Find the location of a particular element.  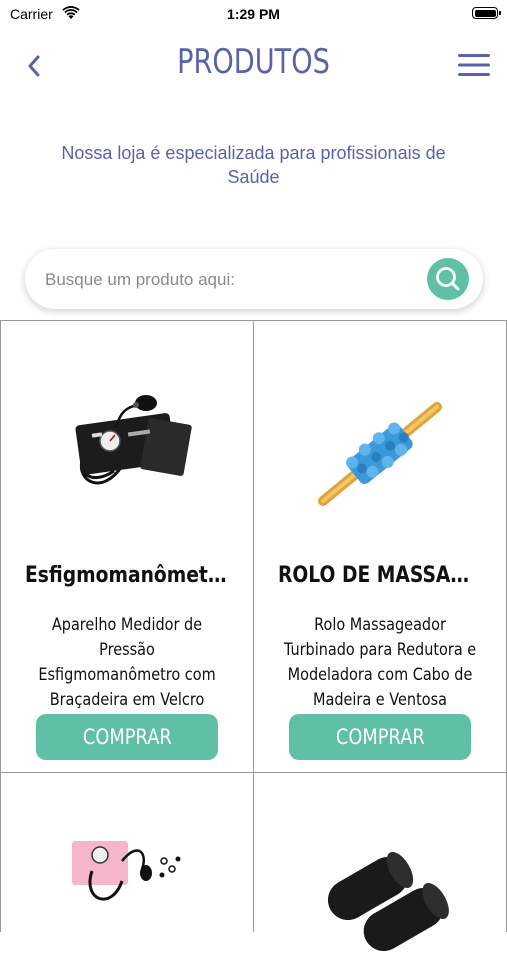

hamburger-menu-icon is located at coordinates (474, 65).